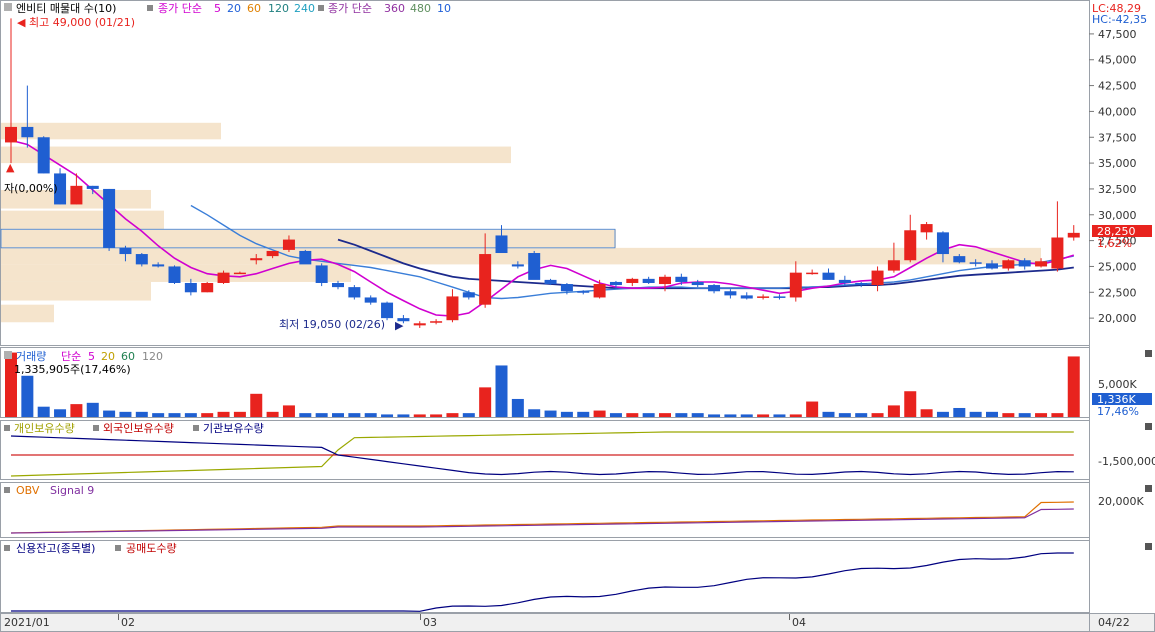 Image resolution: width=1155 pixels, height=632 pixels. I want to click on x-axis-bar, so click(577, 622).